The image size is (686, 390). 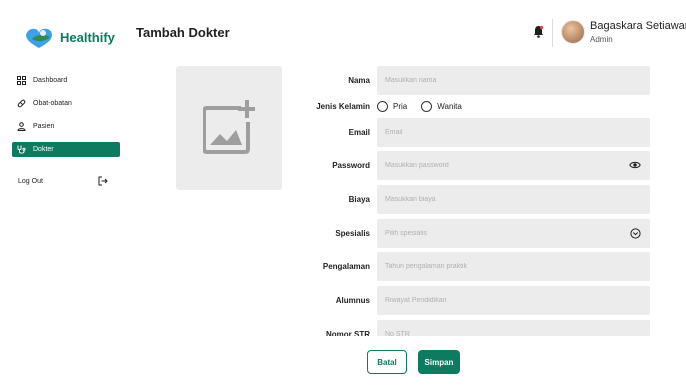 I want to click on user-icon, so click(x=21, y=126).